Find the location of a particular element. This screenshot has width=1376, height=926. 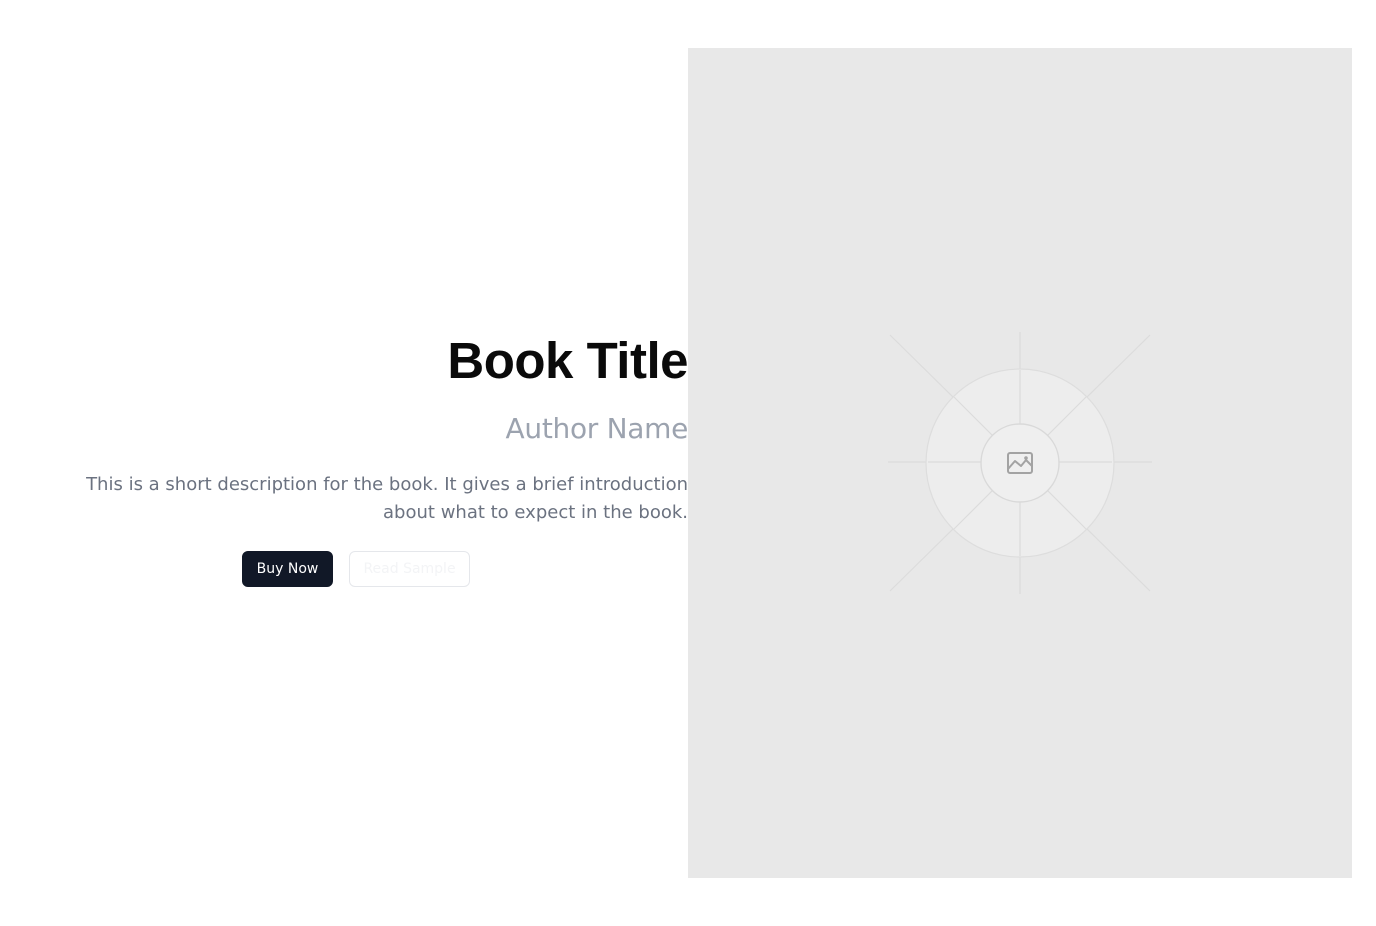

book-title: Book Title is located at coordinates (567, 360).